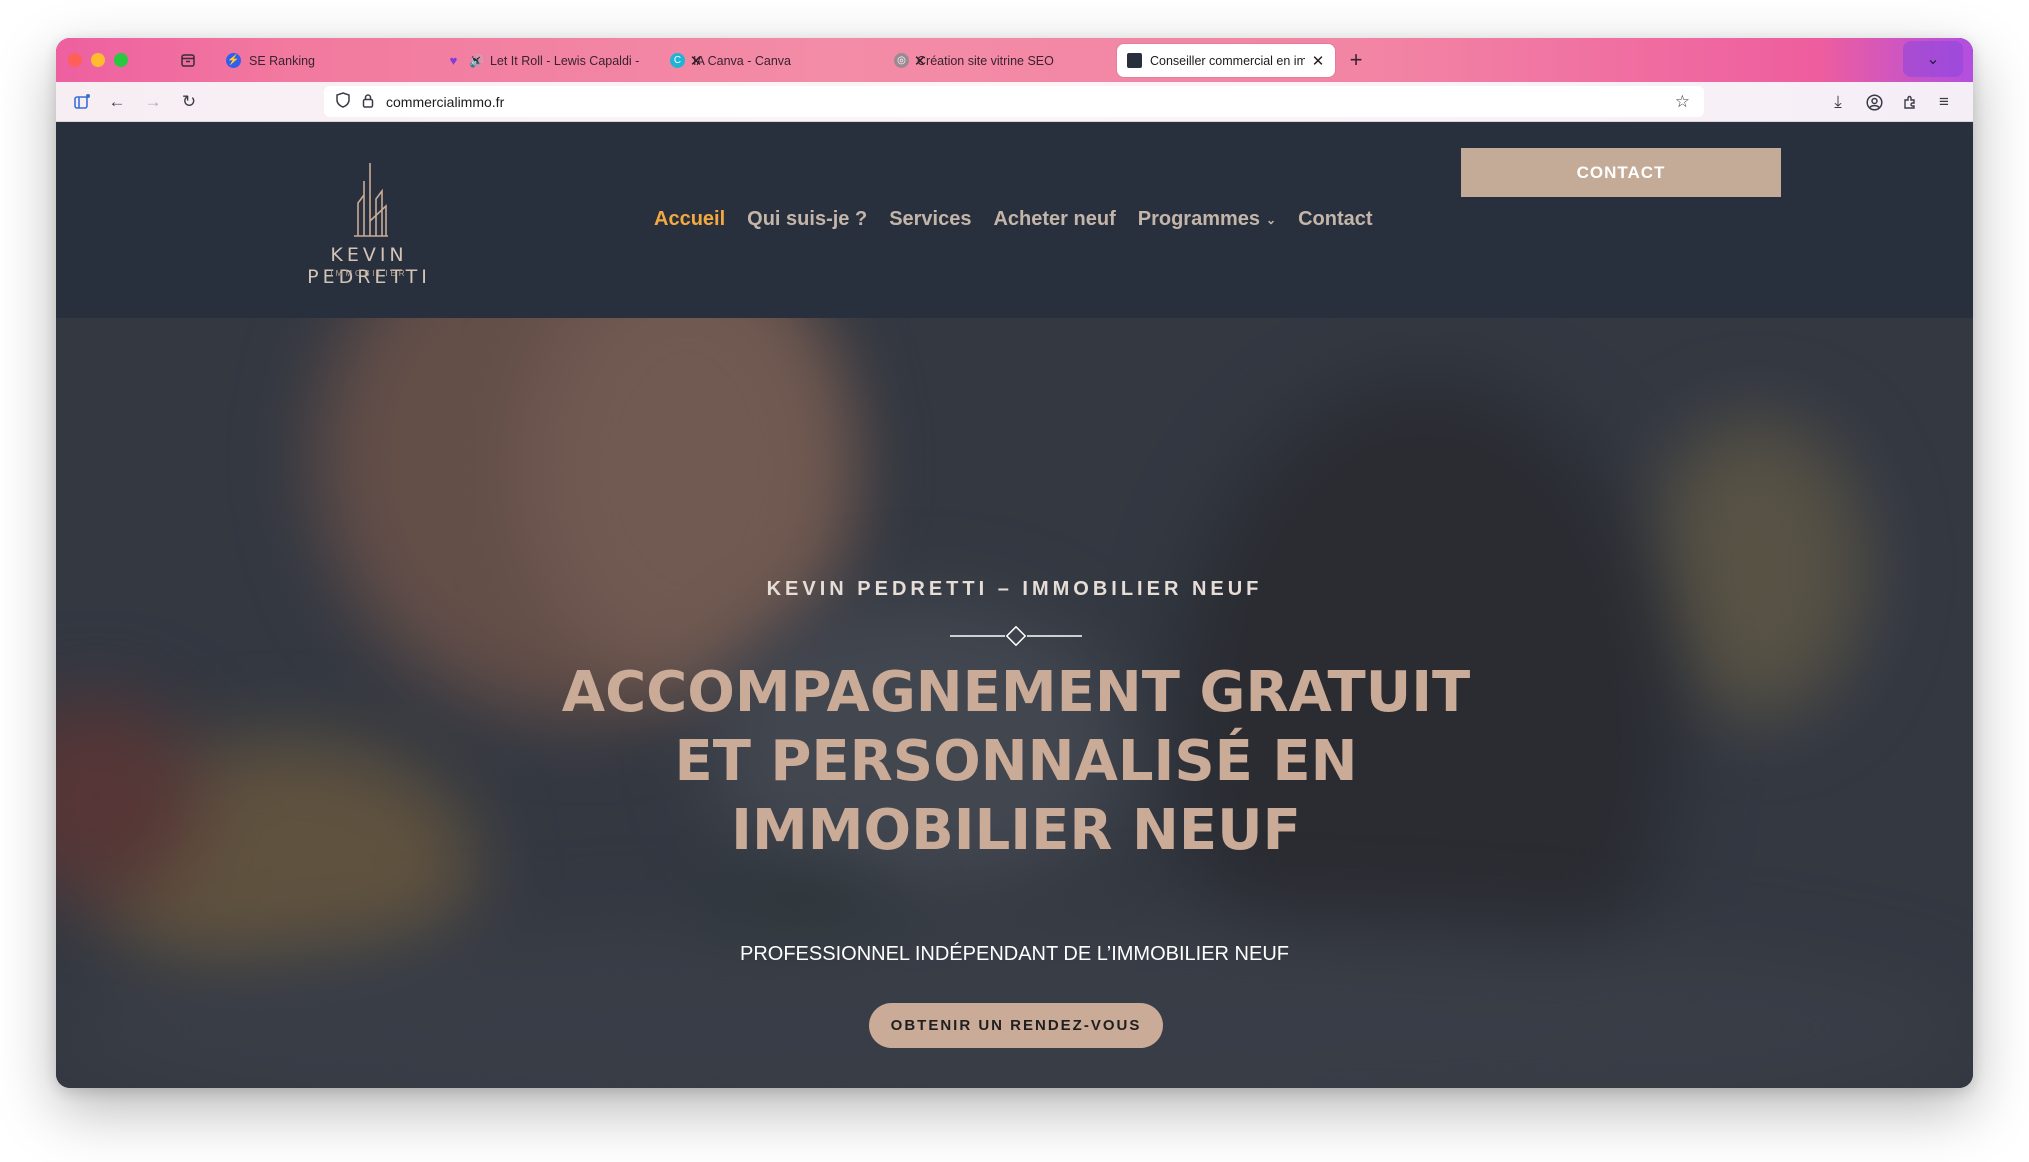 Image resolution: width=2029 pixels, height=1162 pixels. Describe the element at coordinates (1682, 102) in the screenshot. I see `bookmark-star-icon: ☆` at that location.